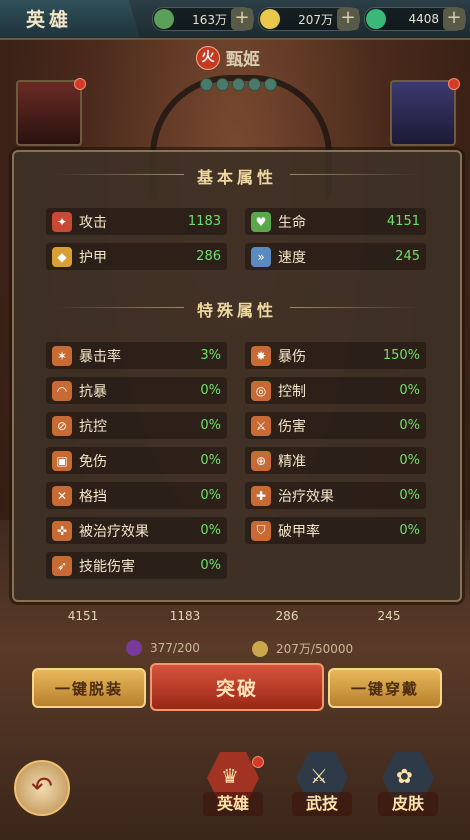 This screenshot has width=470, height=840. Describe the element at coordinates (385, 688) in the screenshot. I see `equip-all-button: 一键穿戴` at that location.